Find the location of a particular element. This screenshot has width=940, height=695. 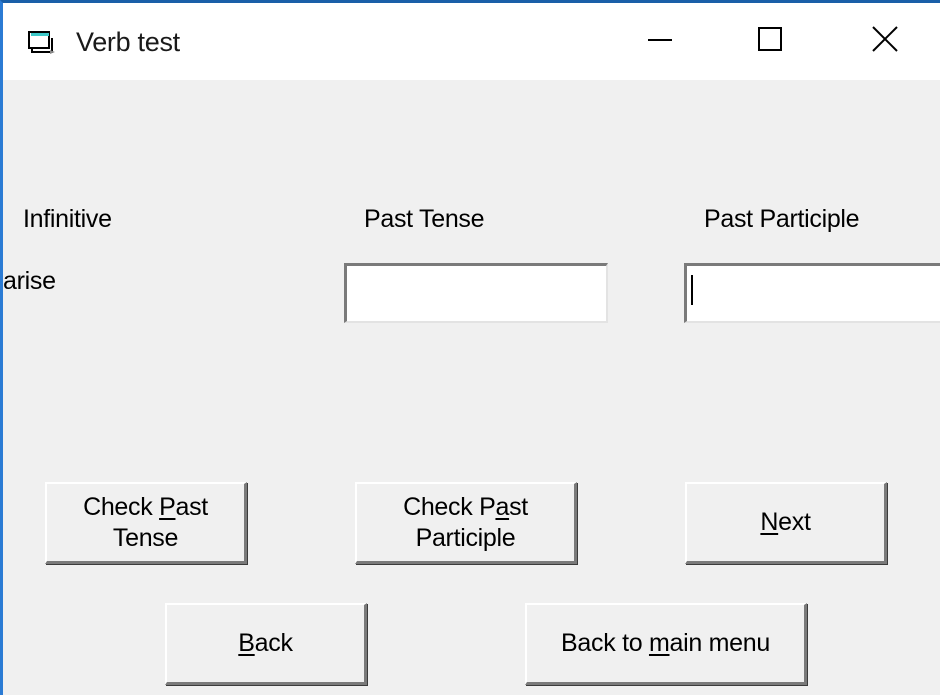

close-button is located at coordinates (885, 41).